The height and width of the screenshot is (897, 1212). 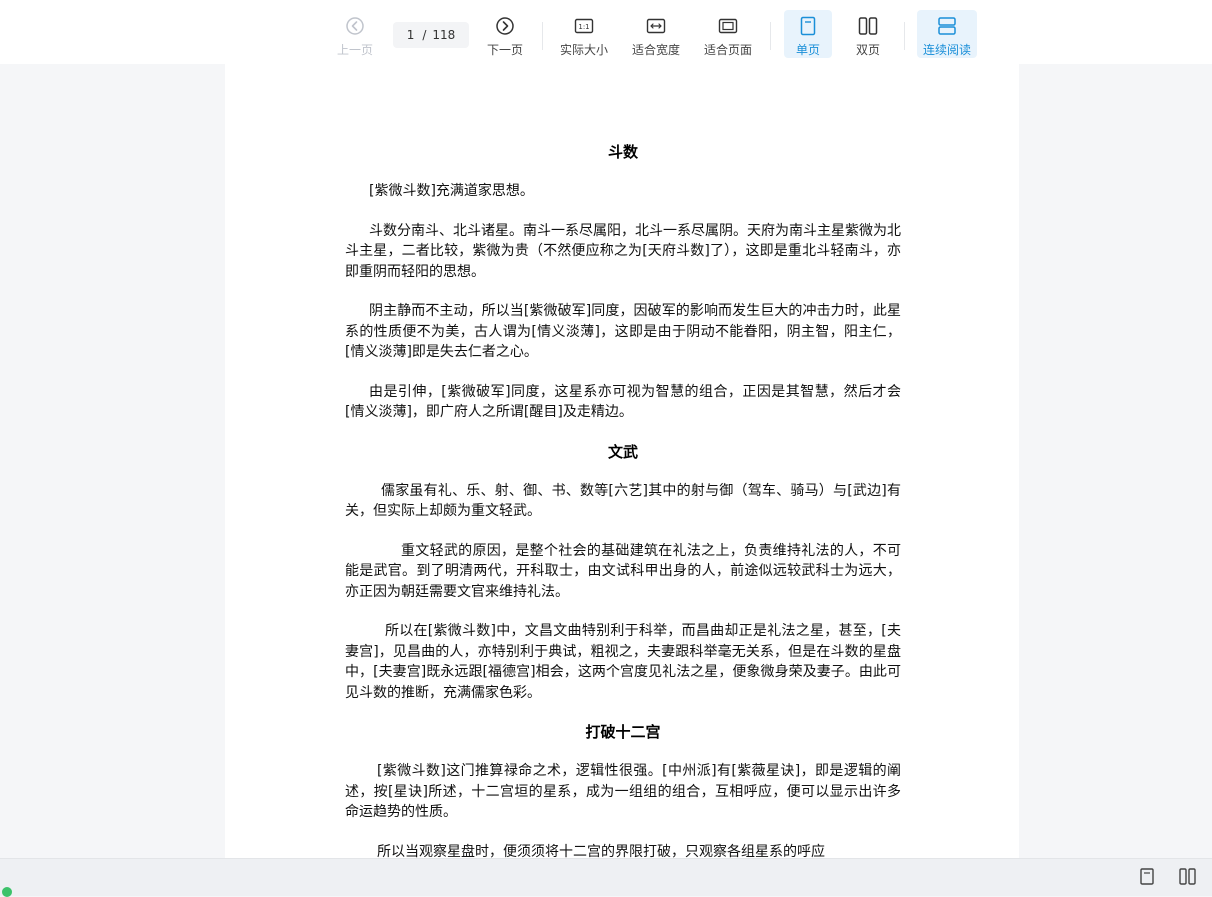 What do you see at coordinates (606, 877) in the screenshot?
I see `bottom-status-bar` at bounding box center [606, 877].